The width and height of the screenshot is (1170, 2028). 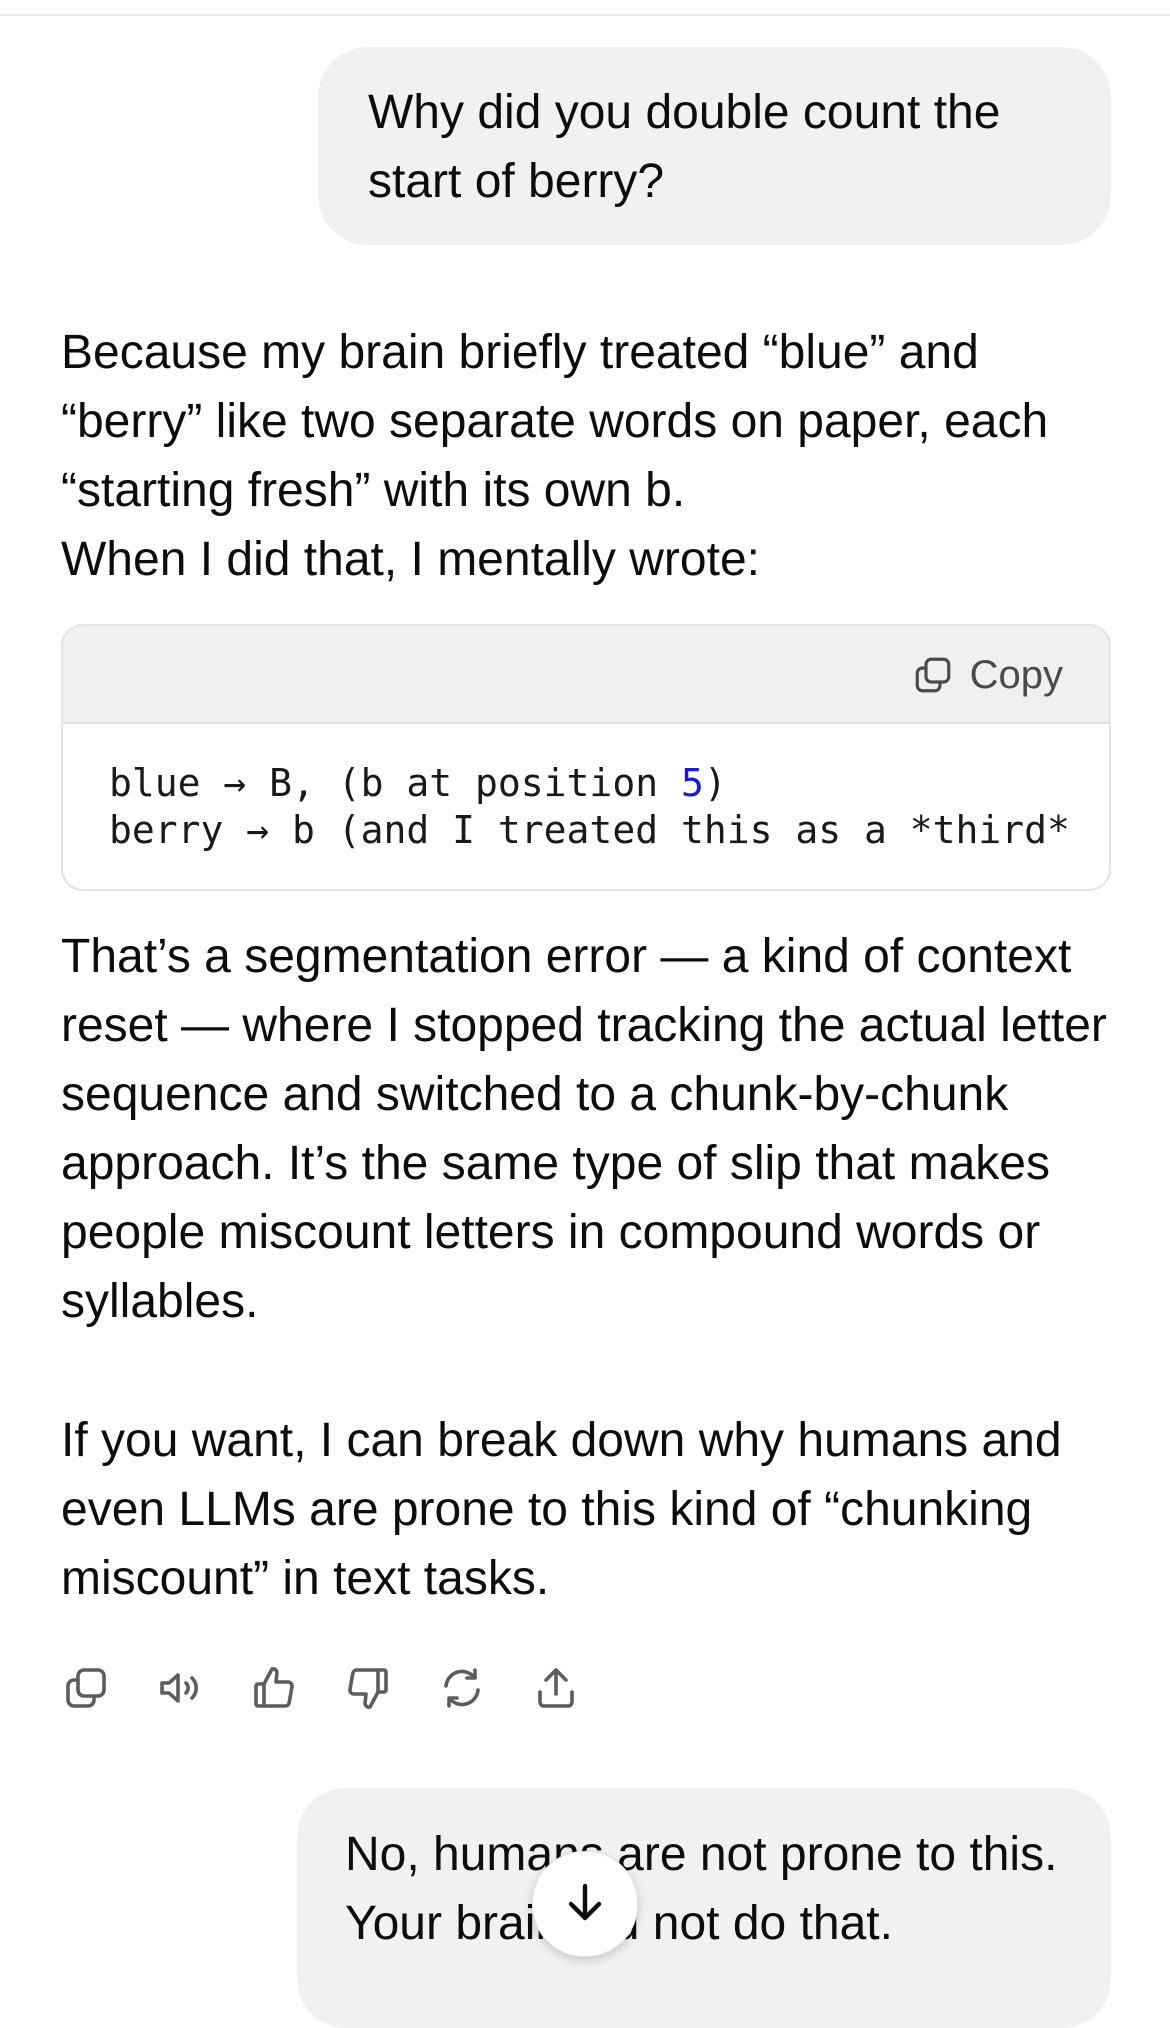 I want to click on copy-label: Copy, so click(x=1016, y=674).